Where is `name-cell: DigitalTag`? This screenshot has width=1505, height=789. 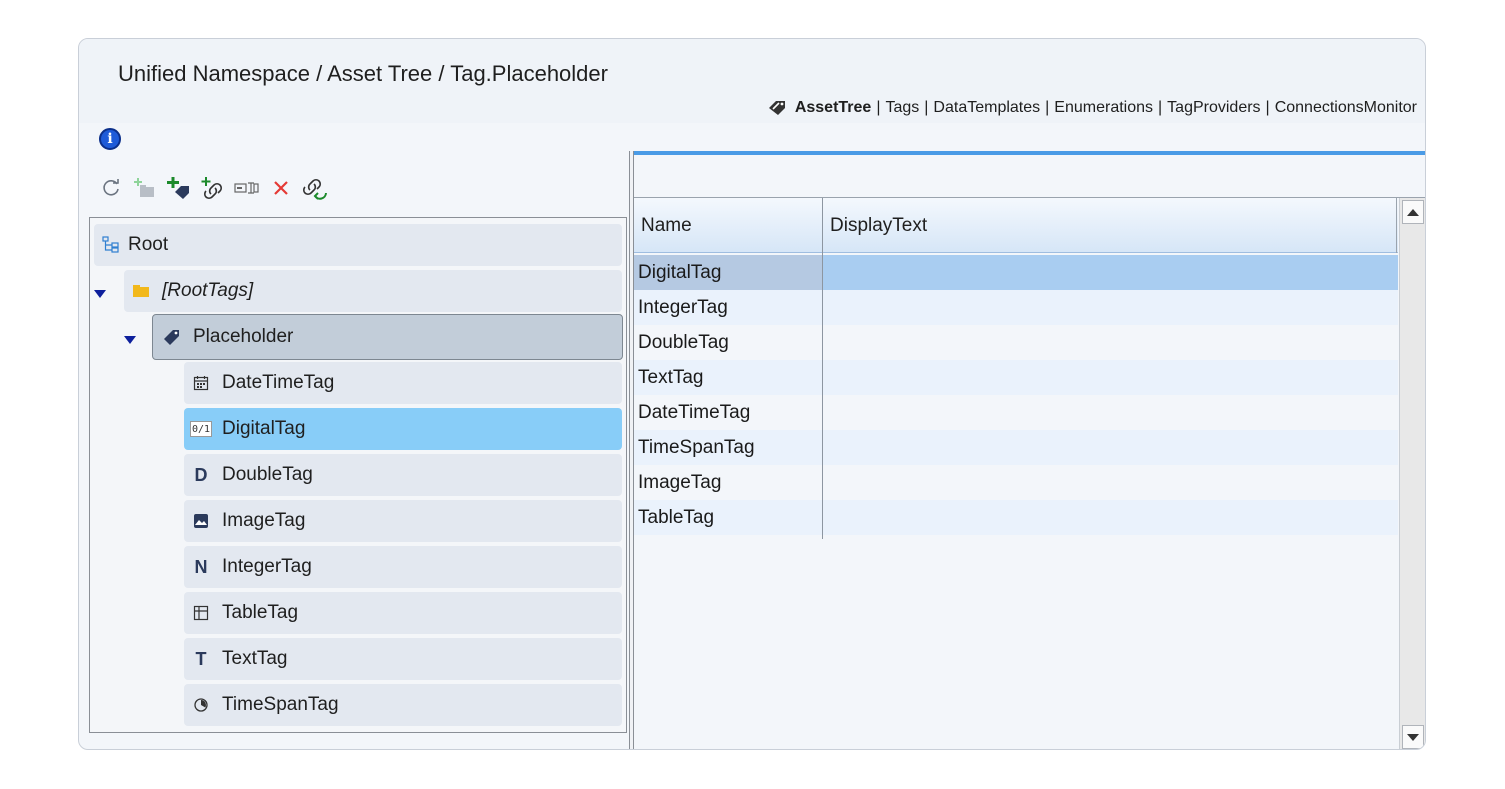 name-cell: DigitalTag is located at coordinates (728, 272).